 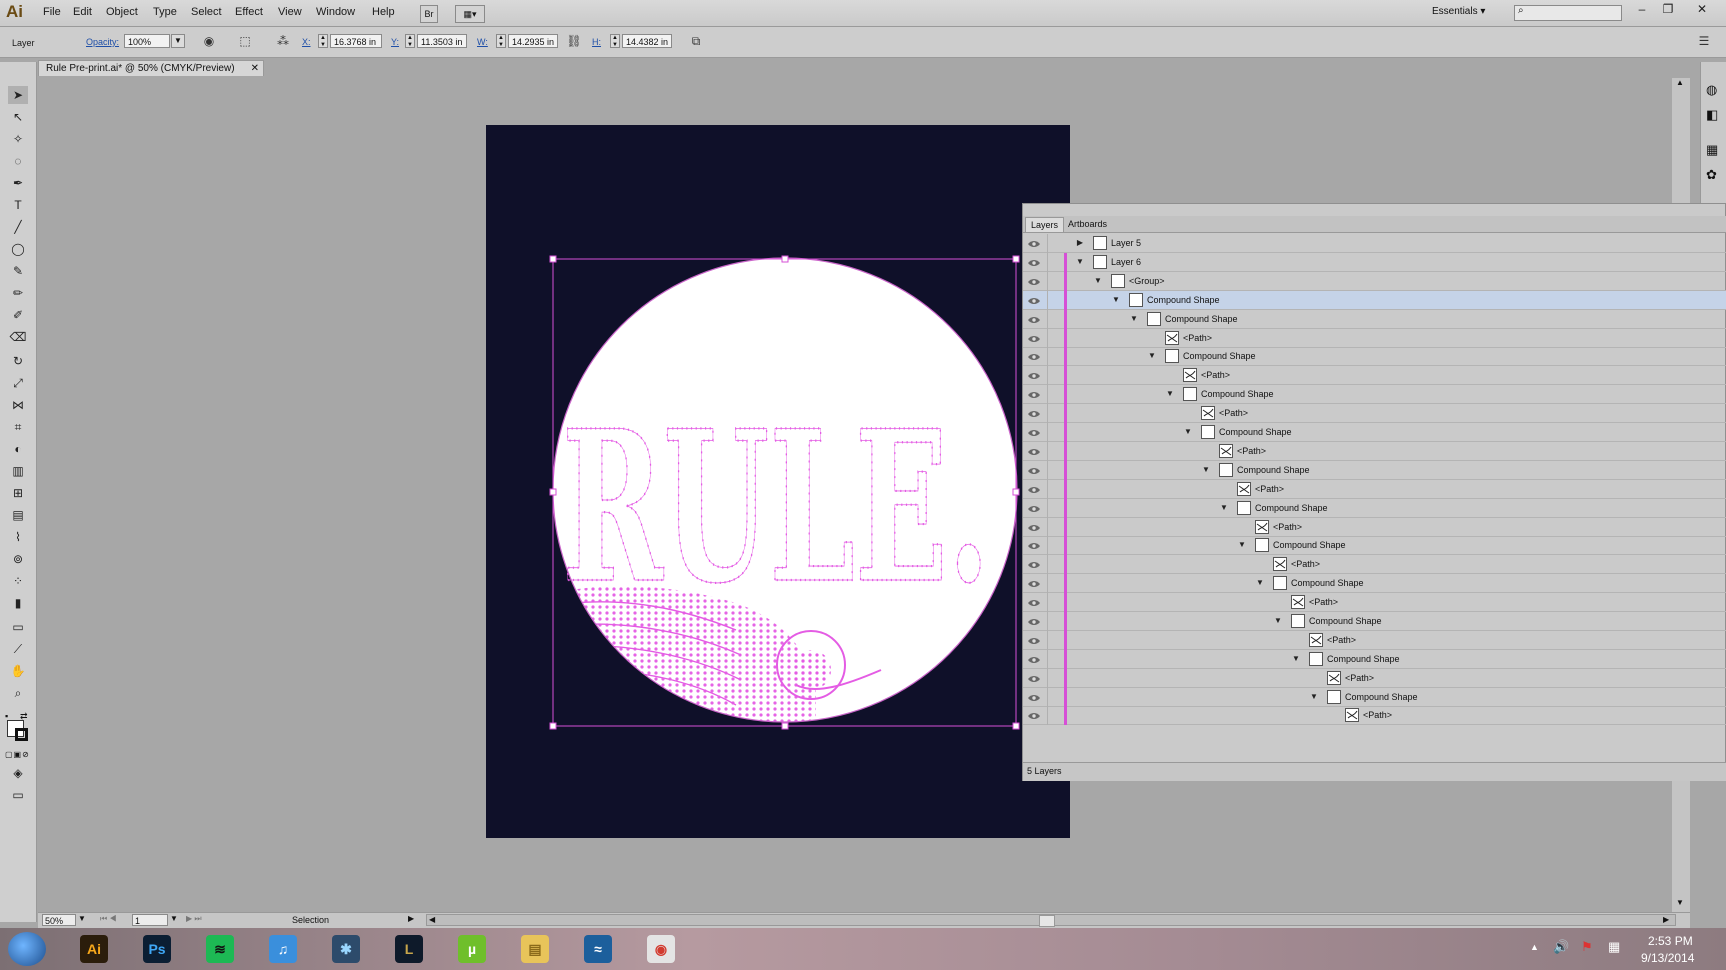 What do you see at coordinates (206, 12) in the screenshot?
I see `menu-select: Select` at bounding box center [206, 12].